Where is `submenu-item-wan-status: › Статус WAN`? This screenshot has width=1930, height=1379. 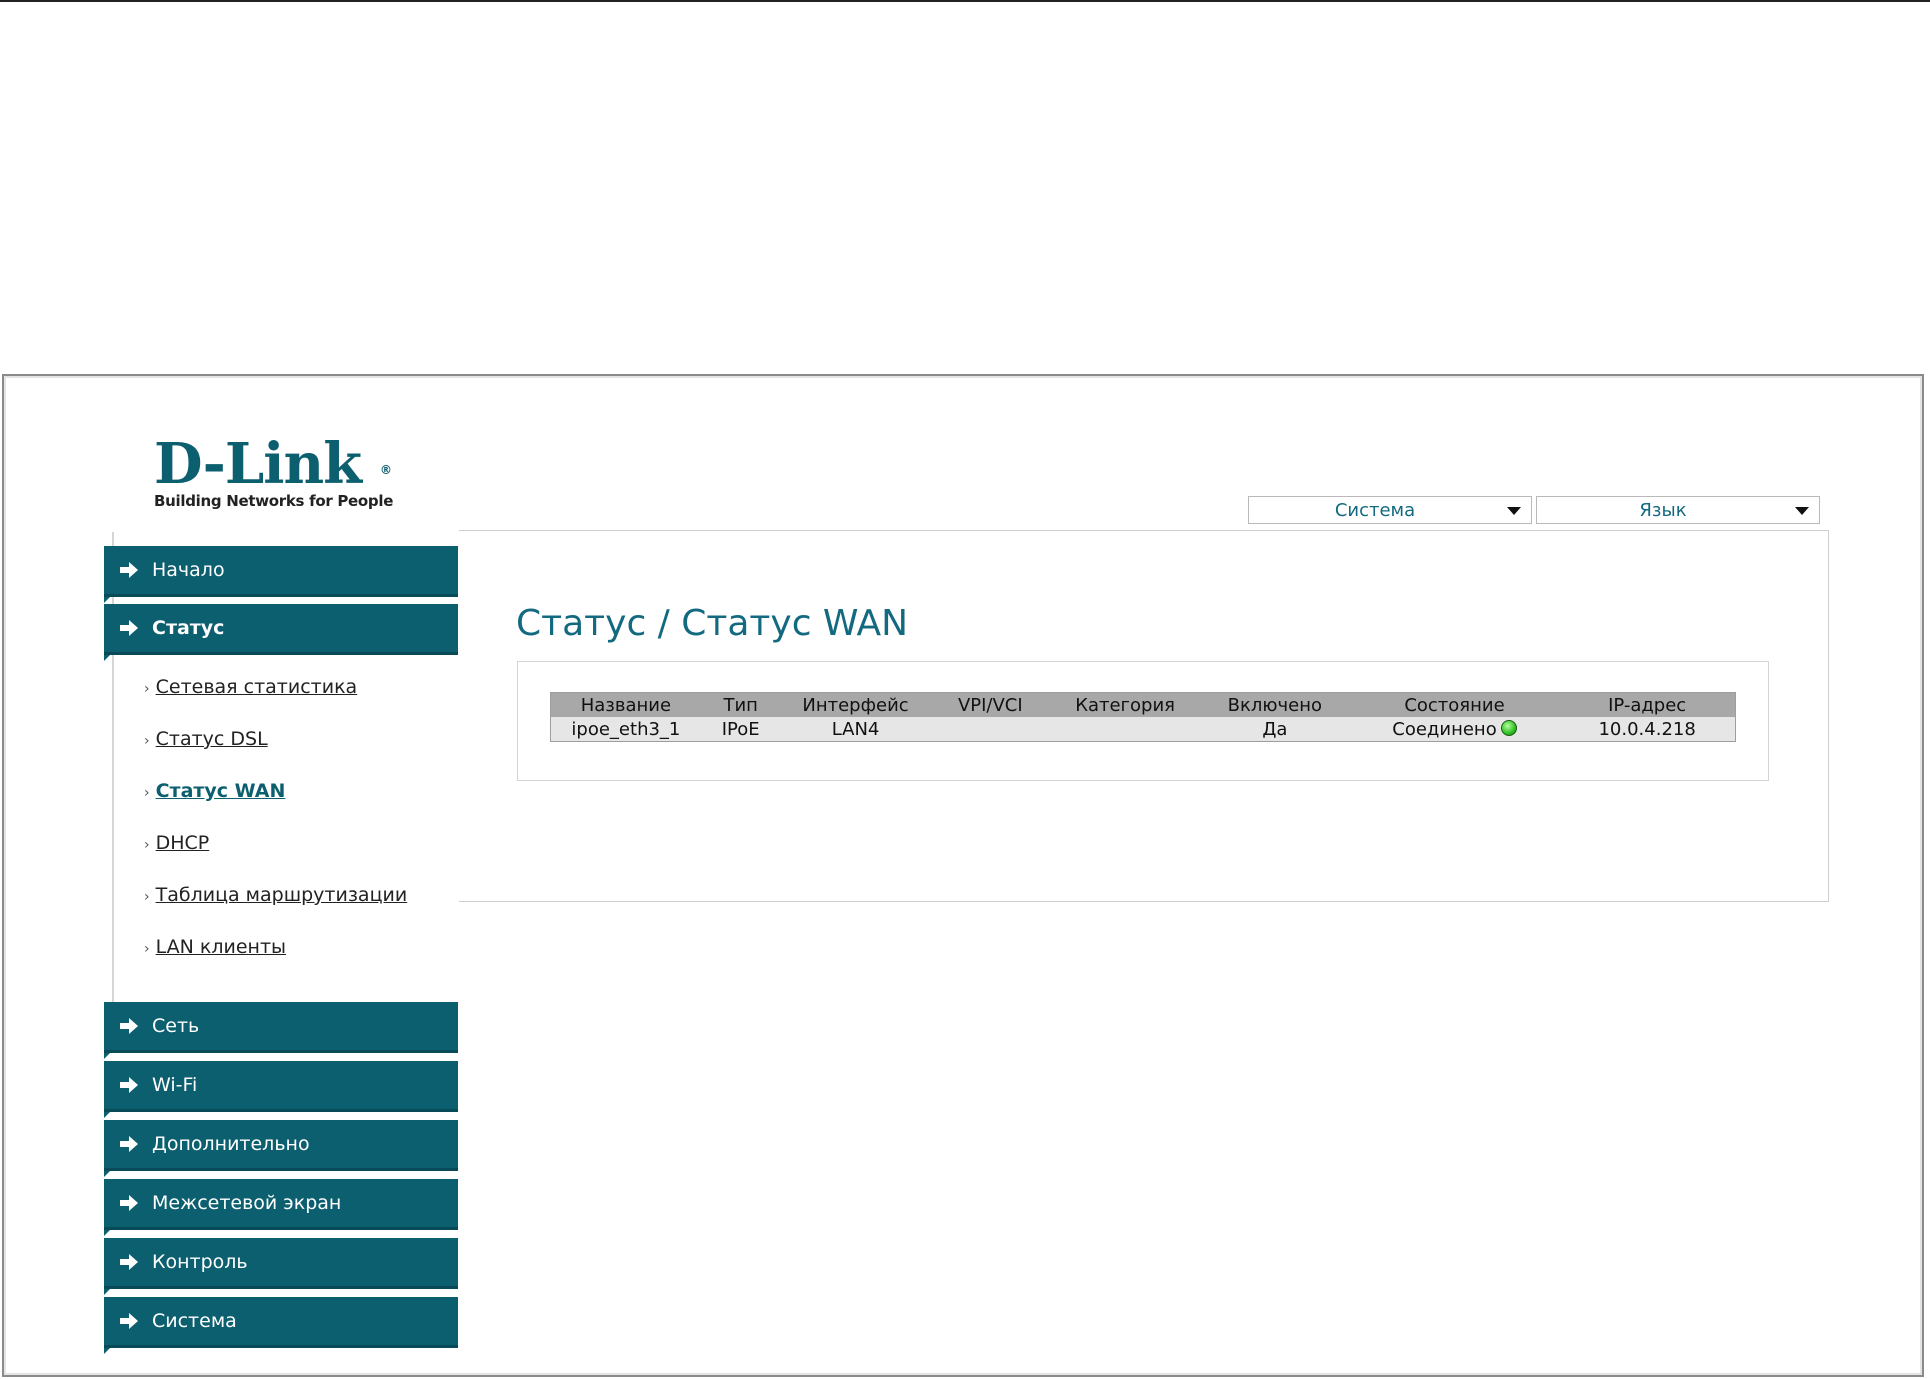
submenu-item-wan-status: › Статус WAN is located at coordinates (214, 791).